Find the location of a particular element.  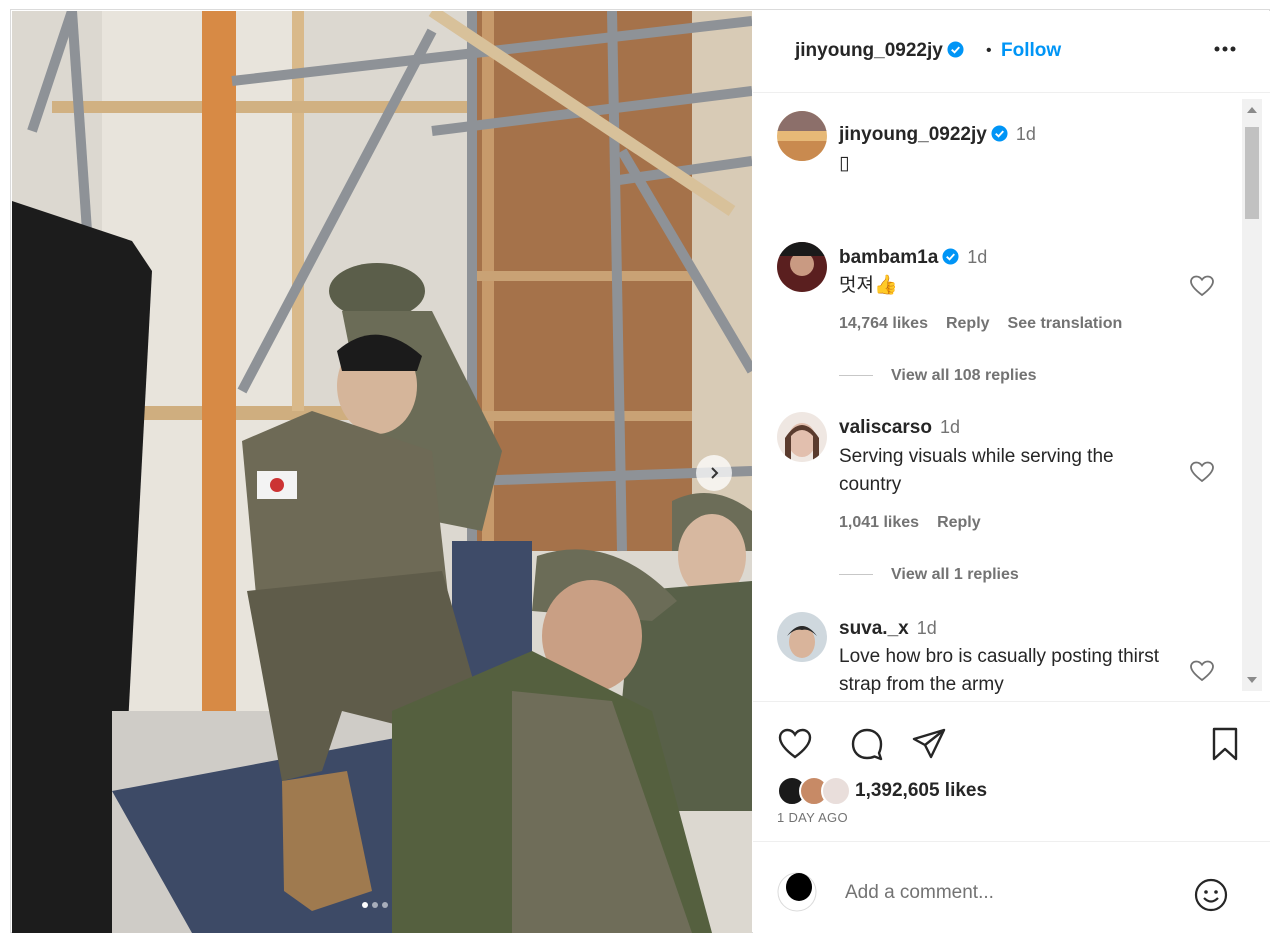

author-username: jinyoung_0922jy is located at coordinates (879, 51).